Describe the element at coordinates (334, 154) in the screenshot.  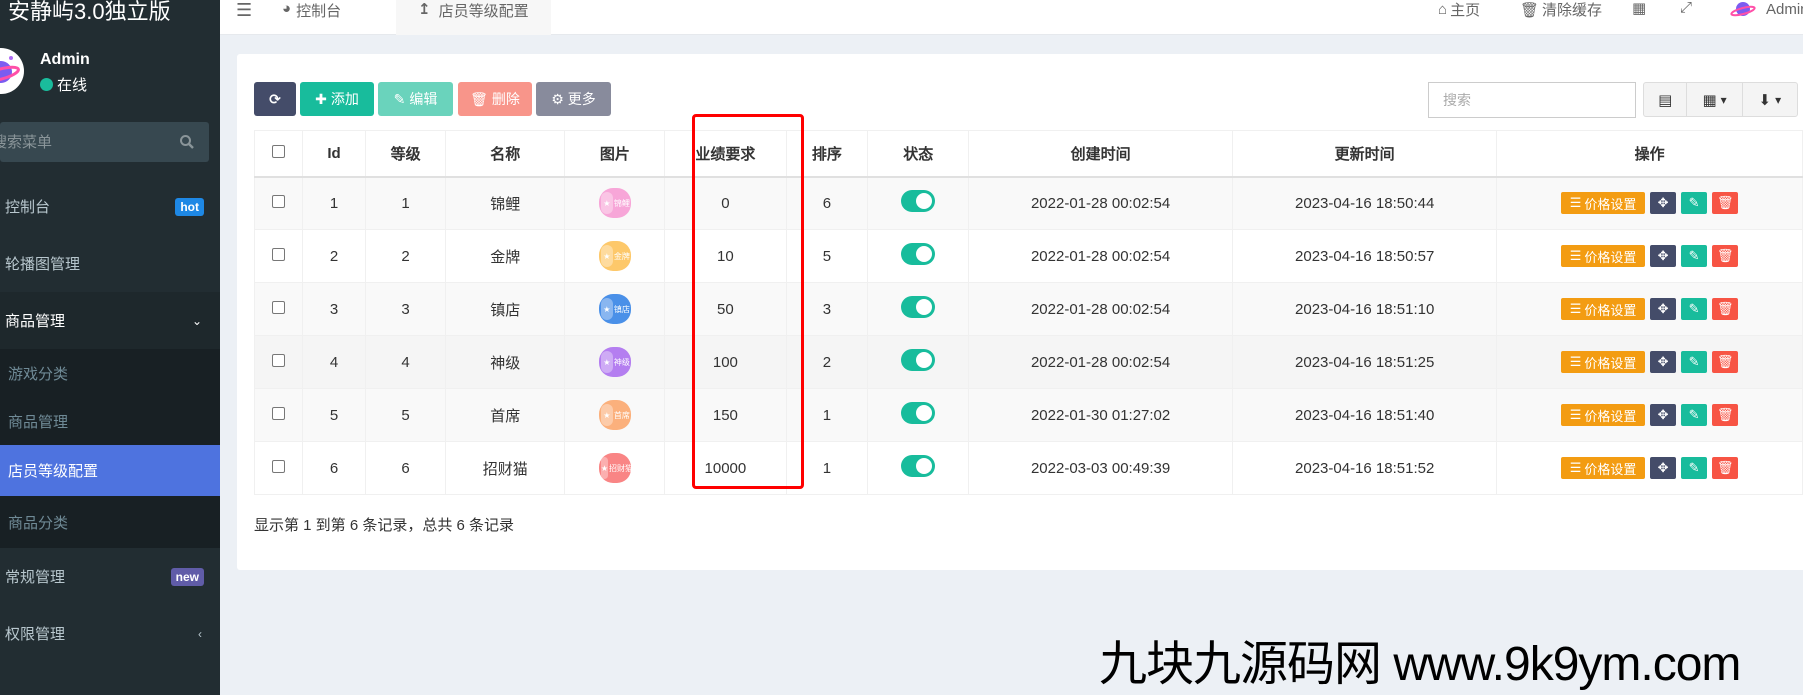
I see `col-header-id: Id` at that location.